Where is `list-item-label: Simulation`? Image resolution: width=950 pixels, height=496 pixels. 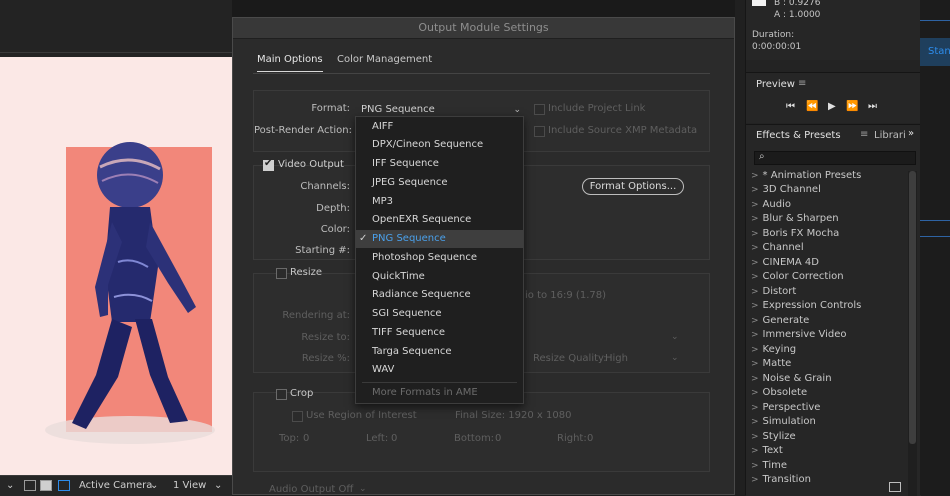
list-item-label: Simulation is located at coordinates (789, 421).